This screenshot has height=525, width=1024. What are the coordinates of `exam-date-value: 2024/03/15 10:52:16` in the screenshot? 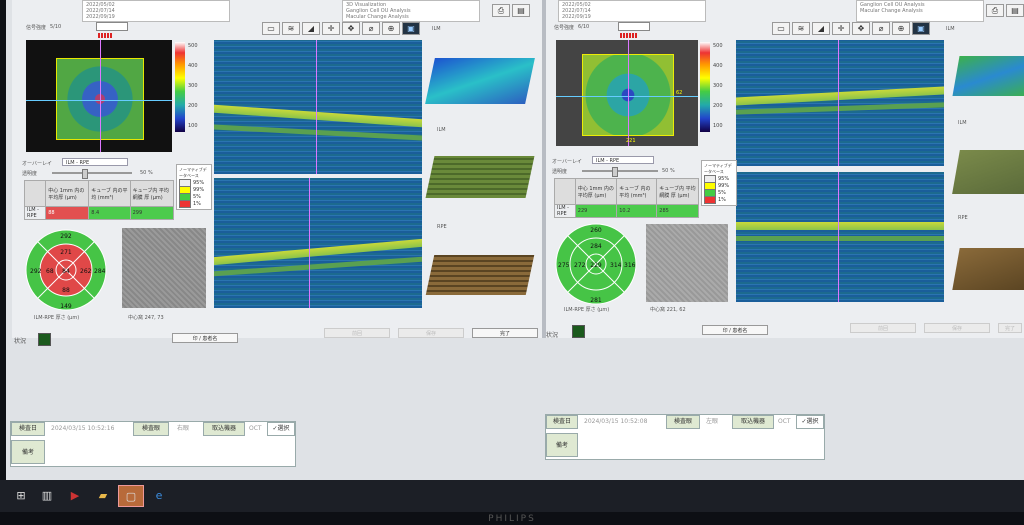 It's located at (82, 429).